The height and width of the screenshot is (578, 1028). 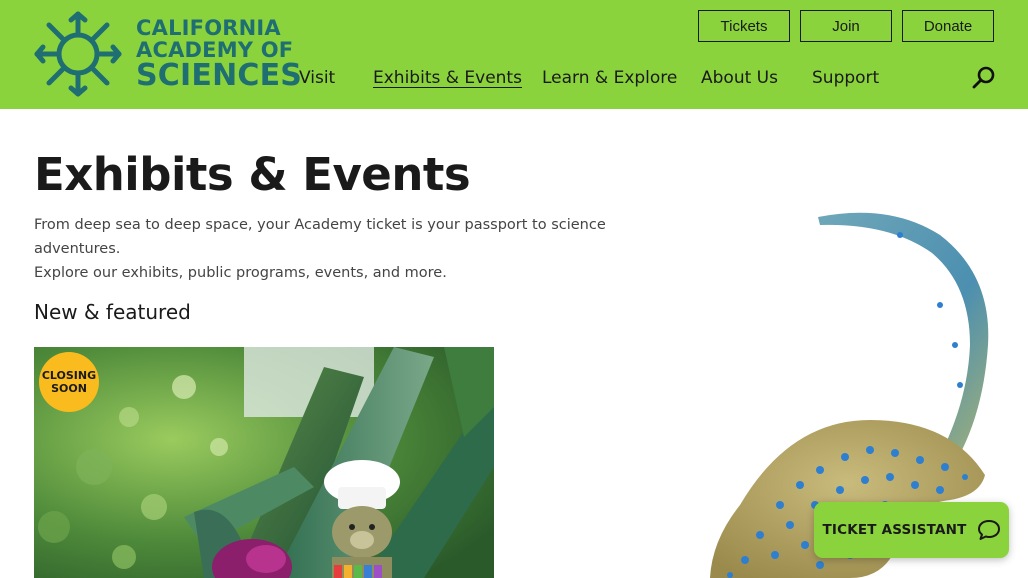 I want to click on nav-item-support: Support, so click(x=845, y=78).